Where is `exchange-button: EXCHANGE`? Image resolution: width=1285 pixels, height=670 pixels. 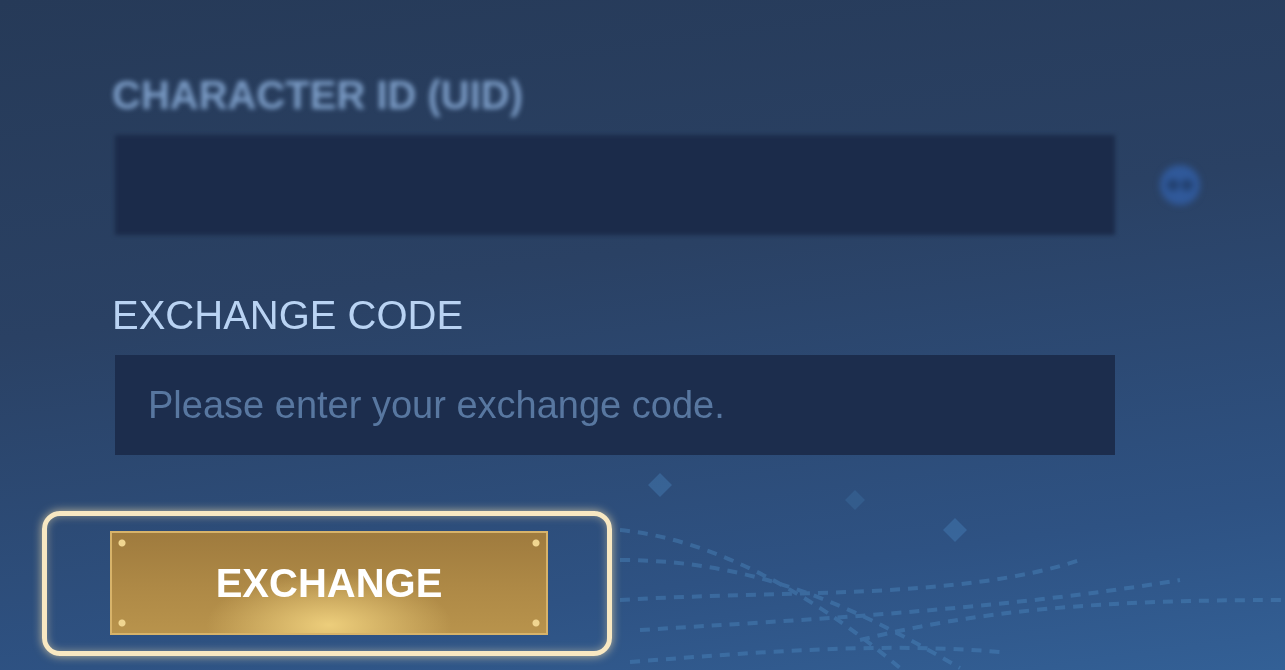
exchange-button: EXCHANGE is located at coordinates (329, 583).